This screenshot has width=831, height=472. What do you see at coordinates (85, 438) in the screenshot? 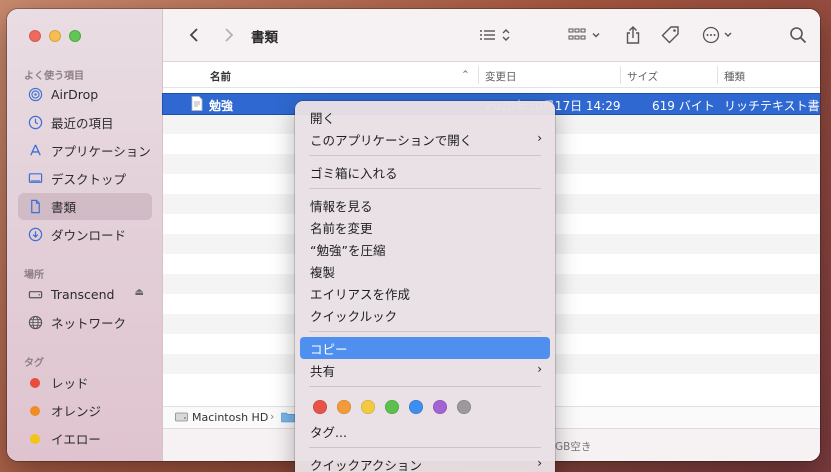
I see `sidebar-item-tag-yellow: イエロー` at bounding box center [85, 438].